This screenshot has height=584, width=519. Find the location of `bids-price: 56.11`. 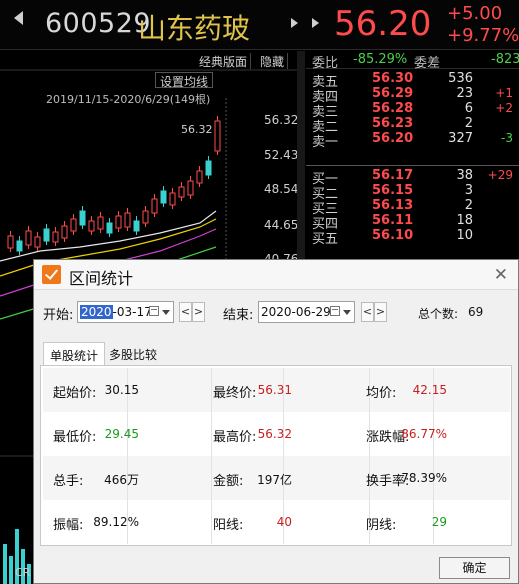

bids-price: 56.11 is located at coordinates (393, 220).